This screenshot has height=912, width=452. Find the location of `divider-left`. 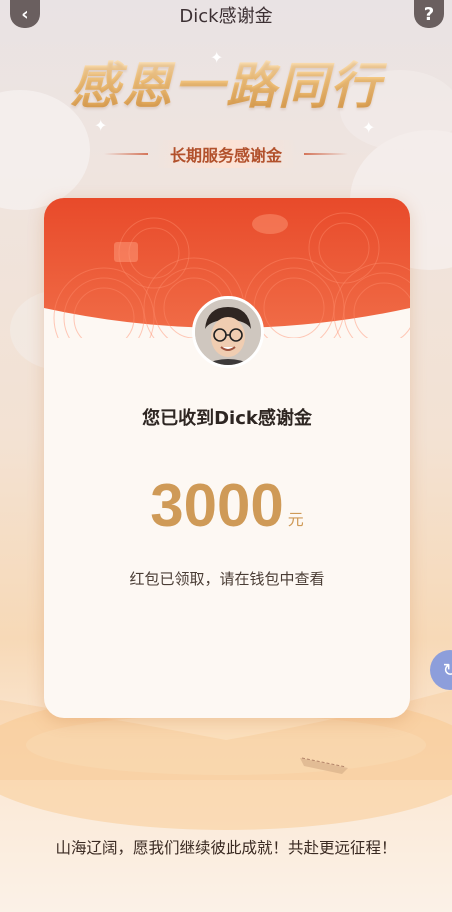

divider-left is located at coordinates (125, 154).